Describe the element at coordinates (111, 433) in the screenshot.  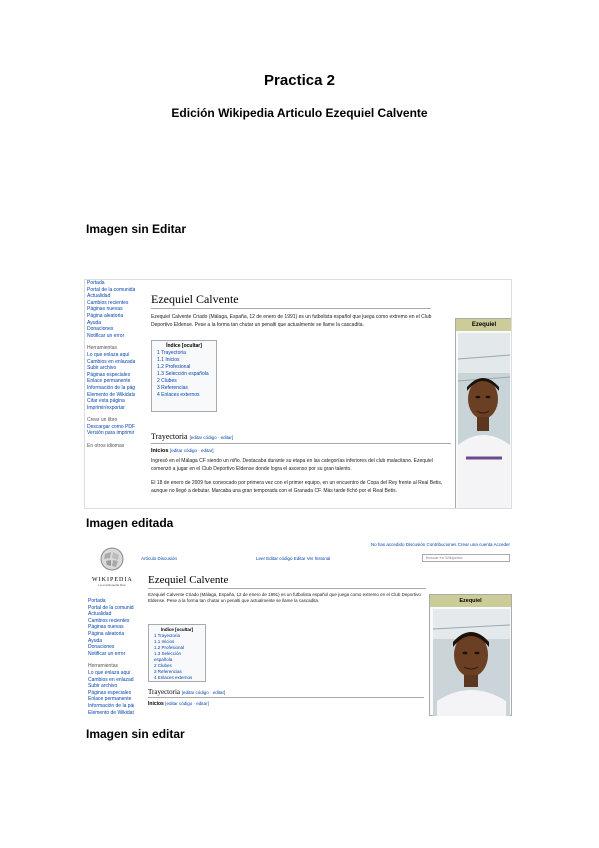
I see `sidebar-item: Versión para imprimir` at that location.